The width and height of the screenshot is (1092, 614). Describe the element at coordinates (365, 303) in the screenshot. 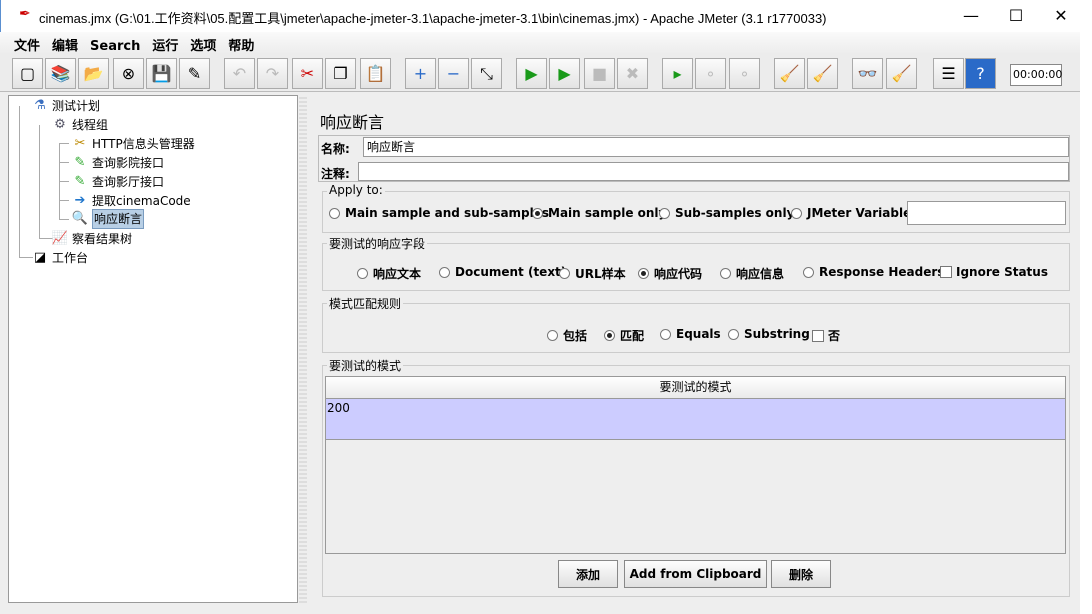

I see `group-title: 模式匹配规则` at that location.